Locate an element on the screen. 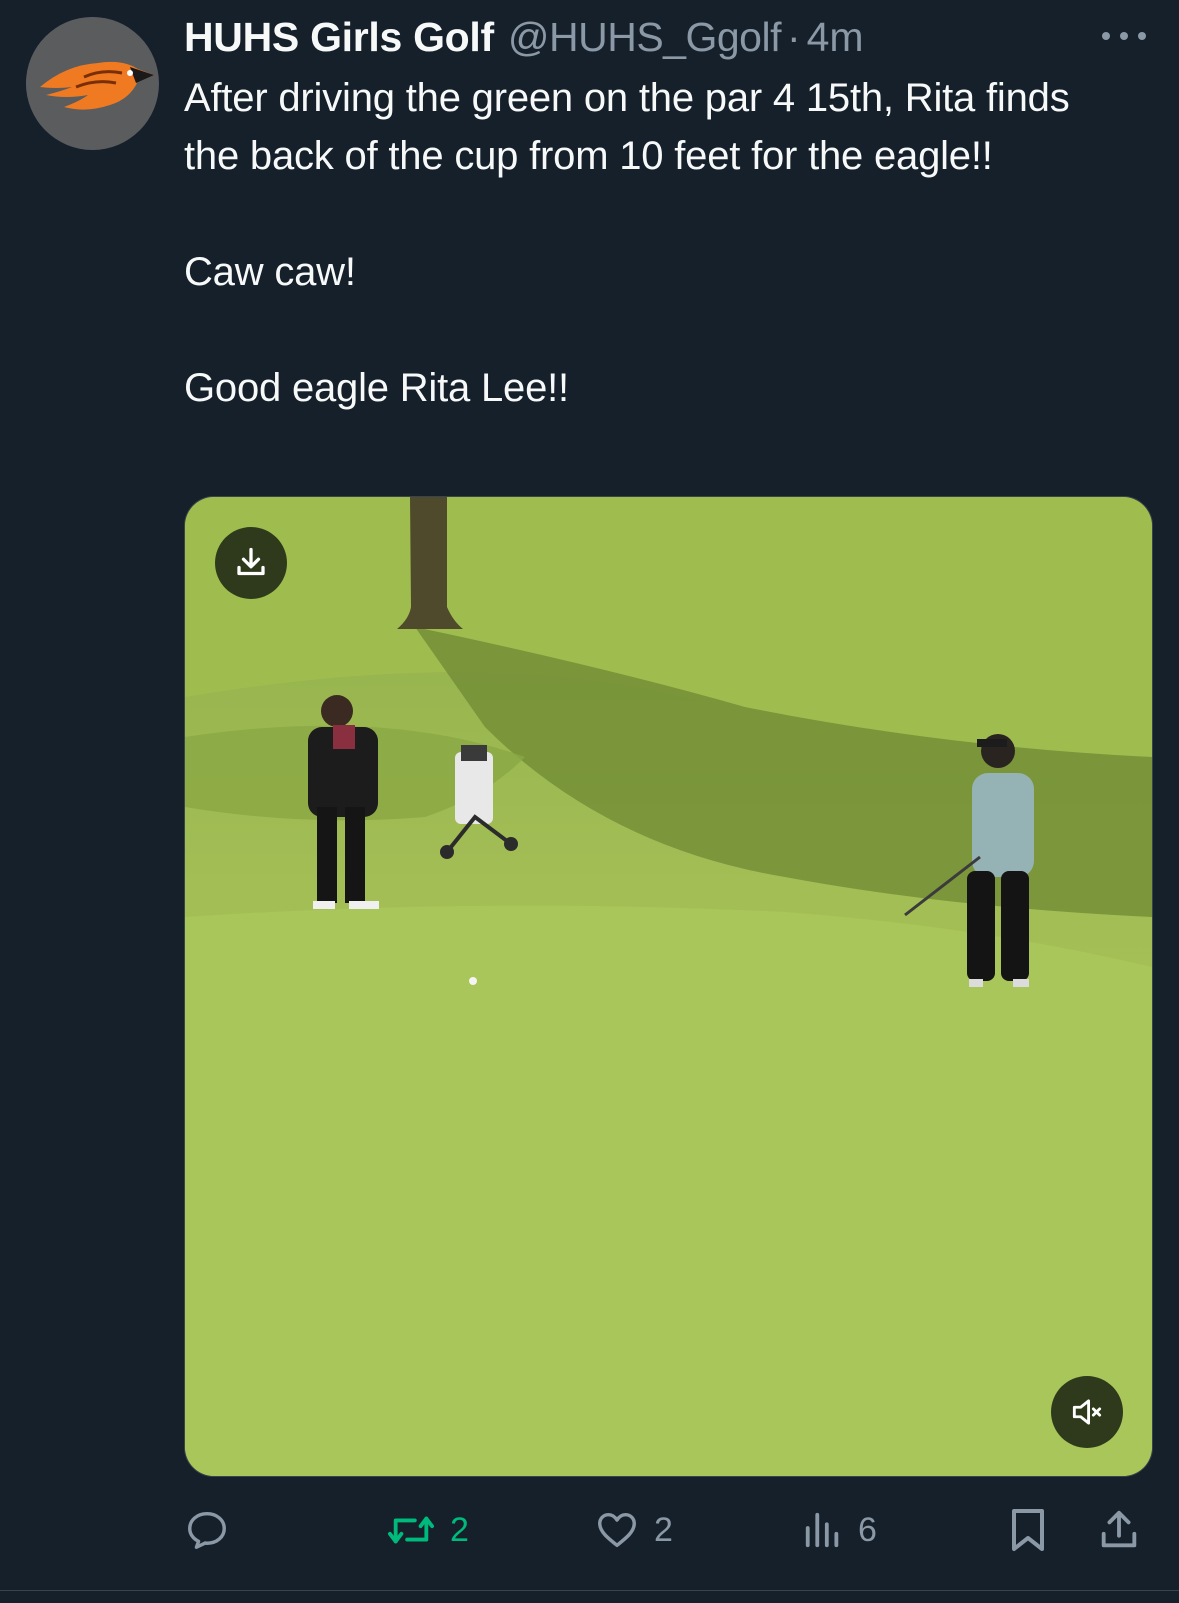  action-bar: 2 2 6 is located at coordinates (664, 1530).